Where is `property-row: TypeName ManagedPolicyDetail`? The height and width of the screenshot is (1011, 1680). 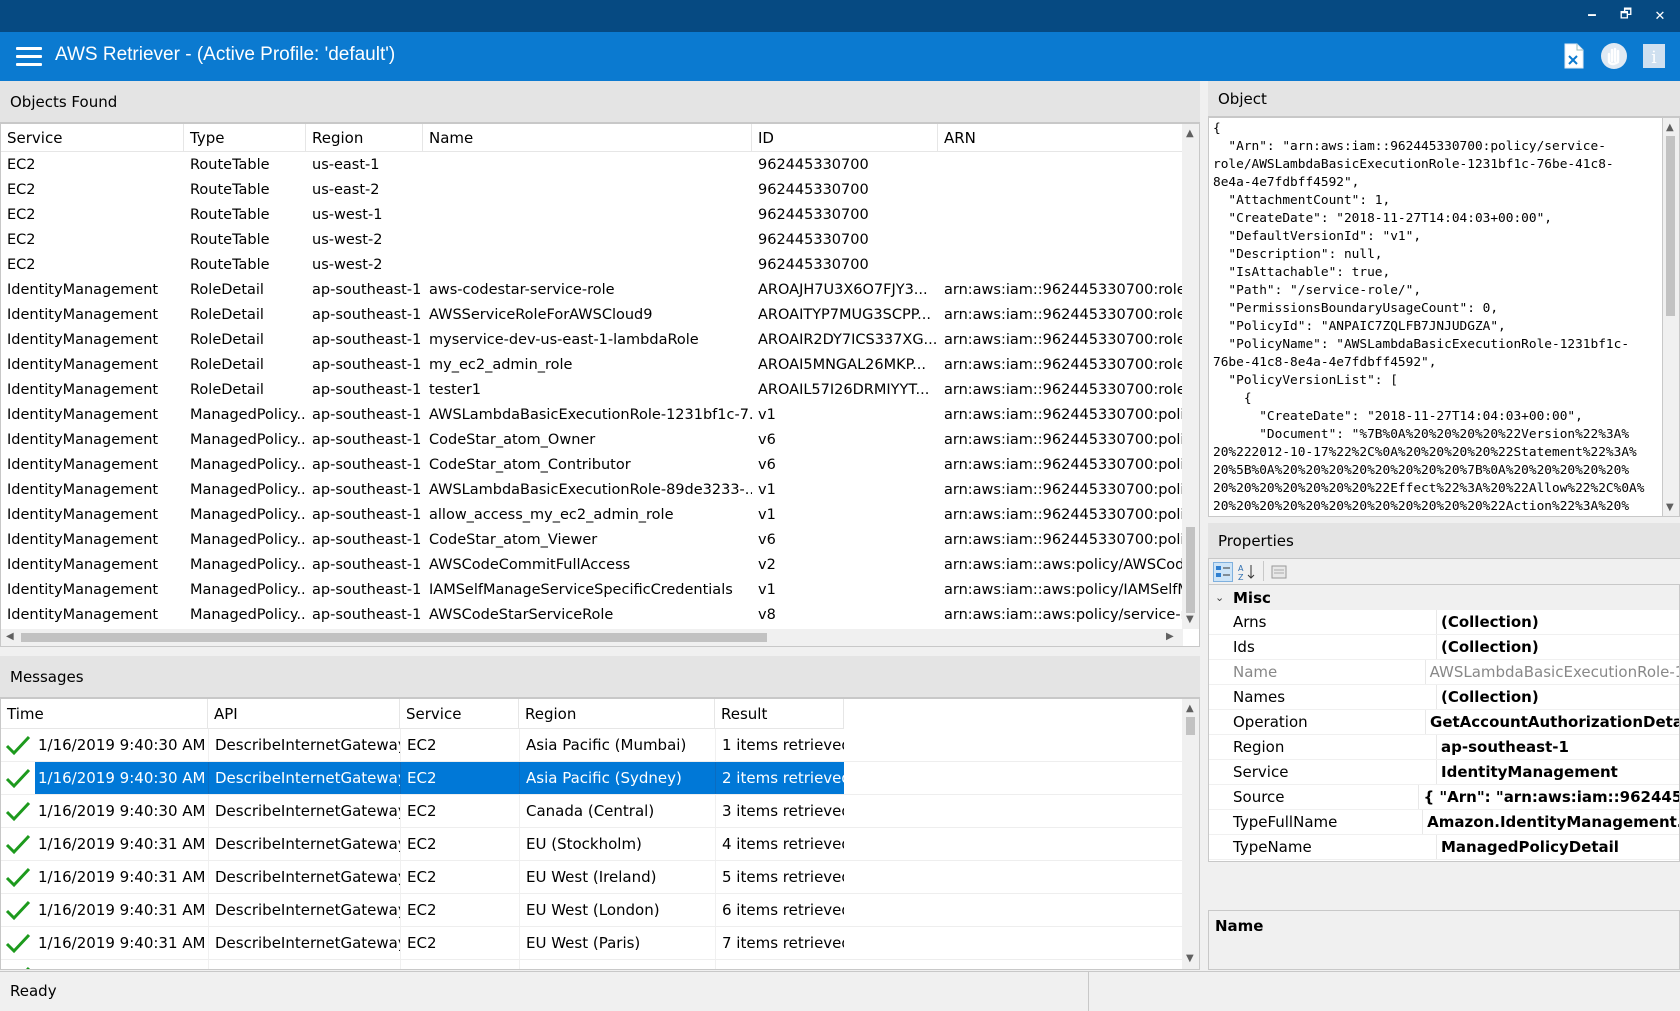 property-row: TypeName ManagedPolicyDetail is located at coordinates (1444, 847).